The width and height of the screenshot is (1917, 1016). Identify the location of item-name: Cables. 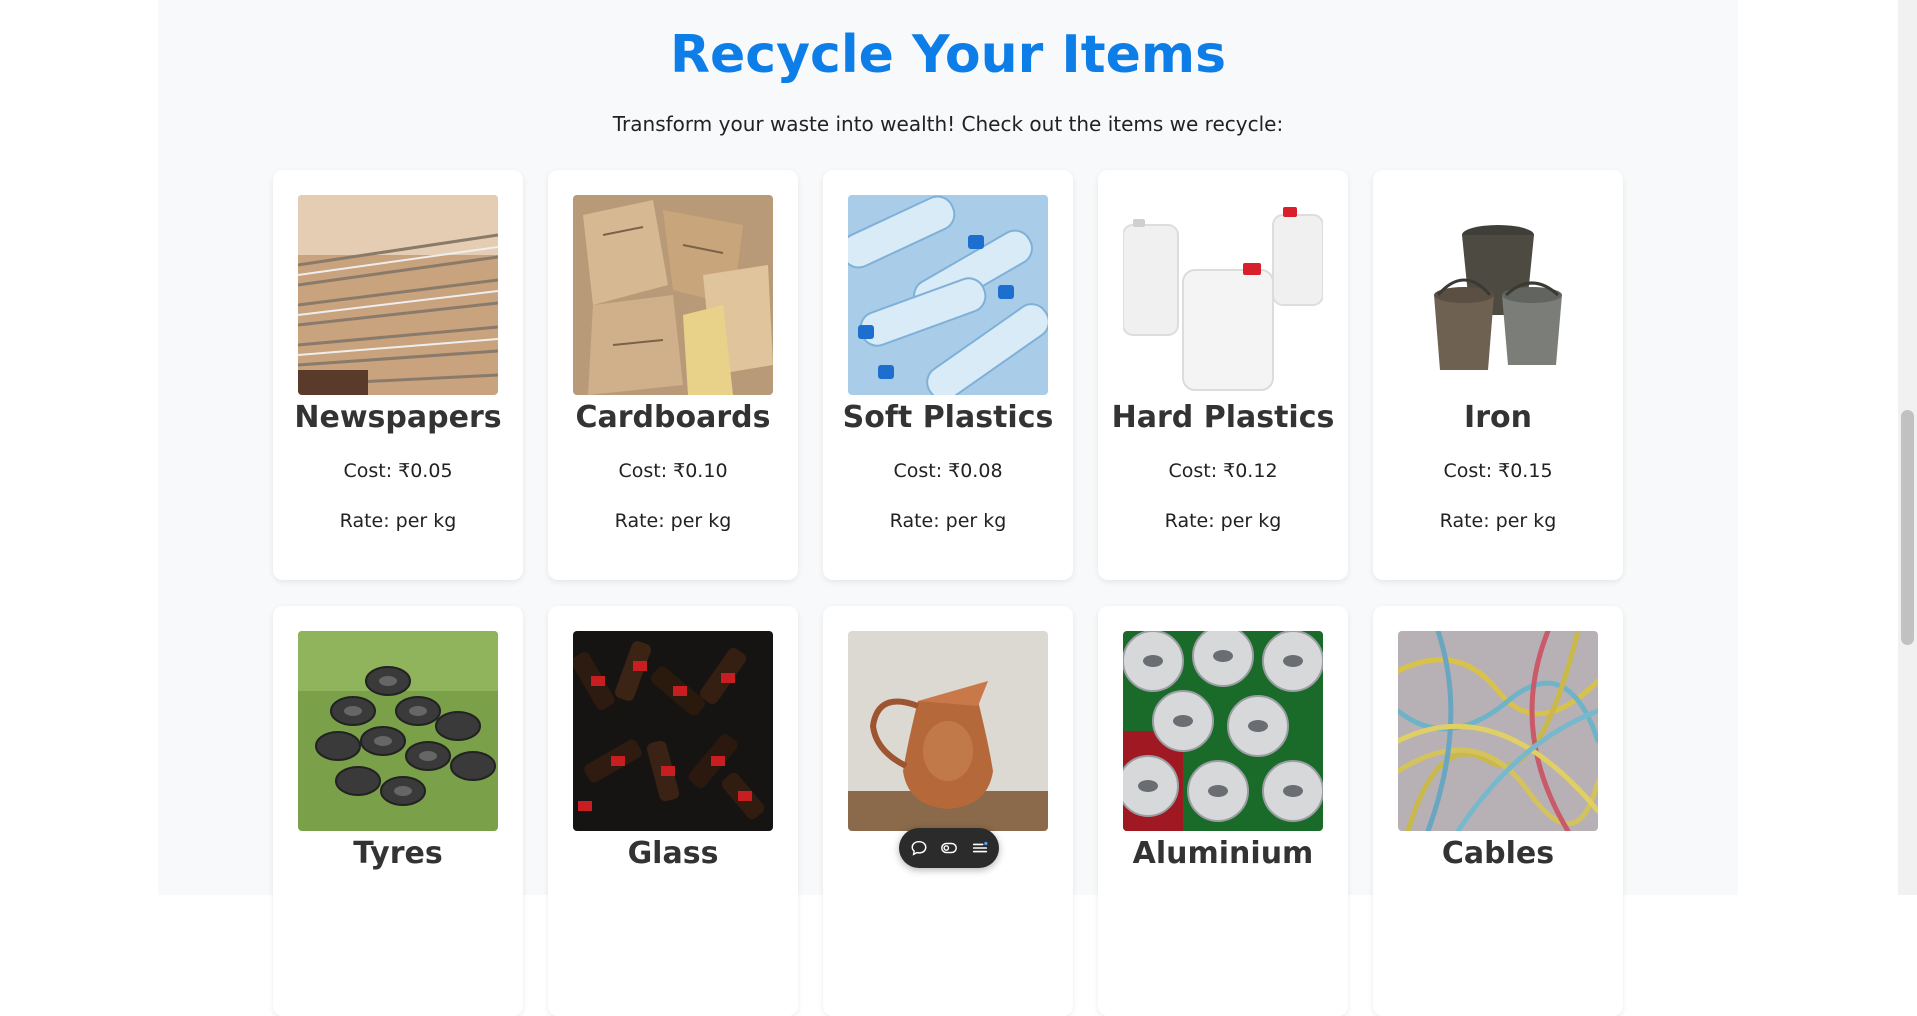
(1498, 853).